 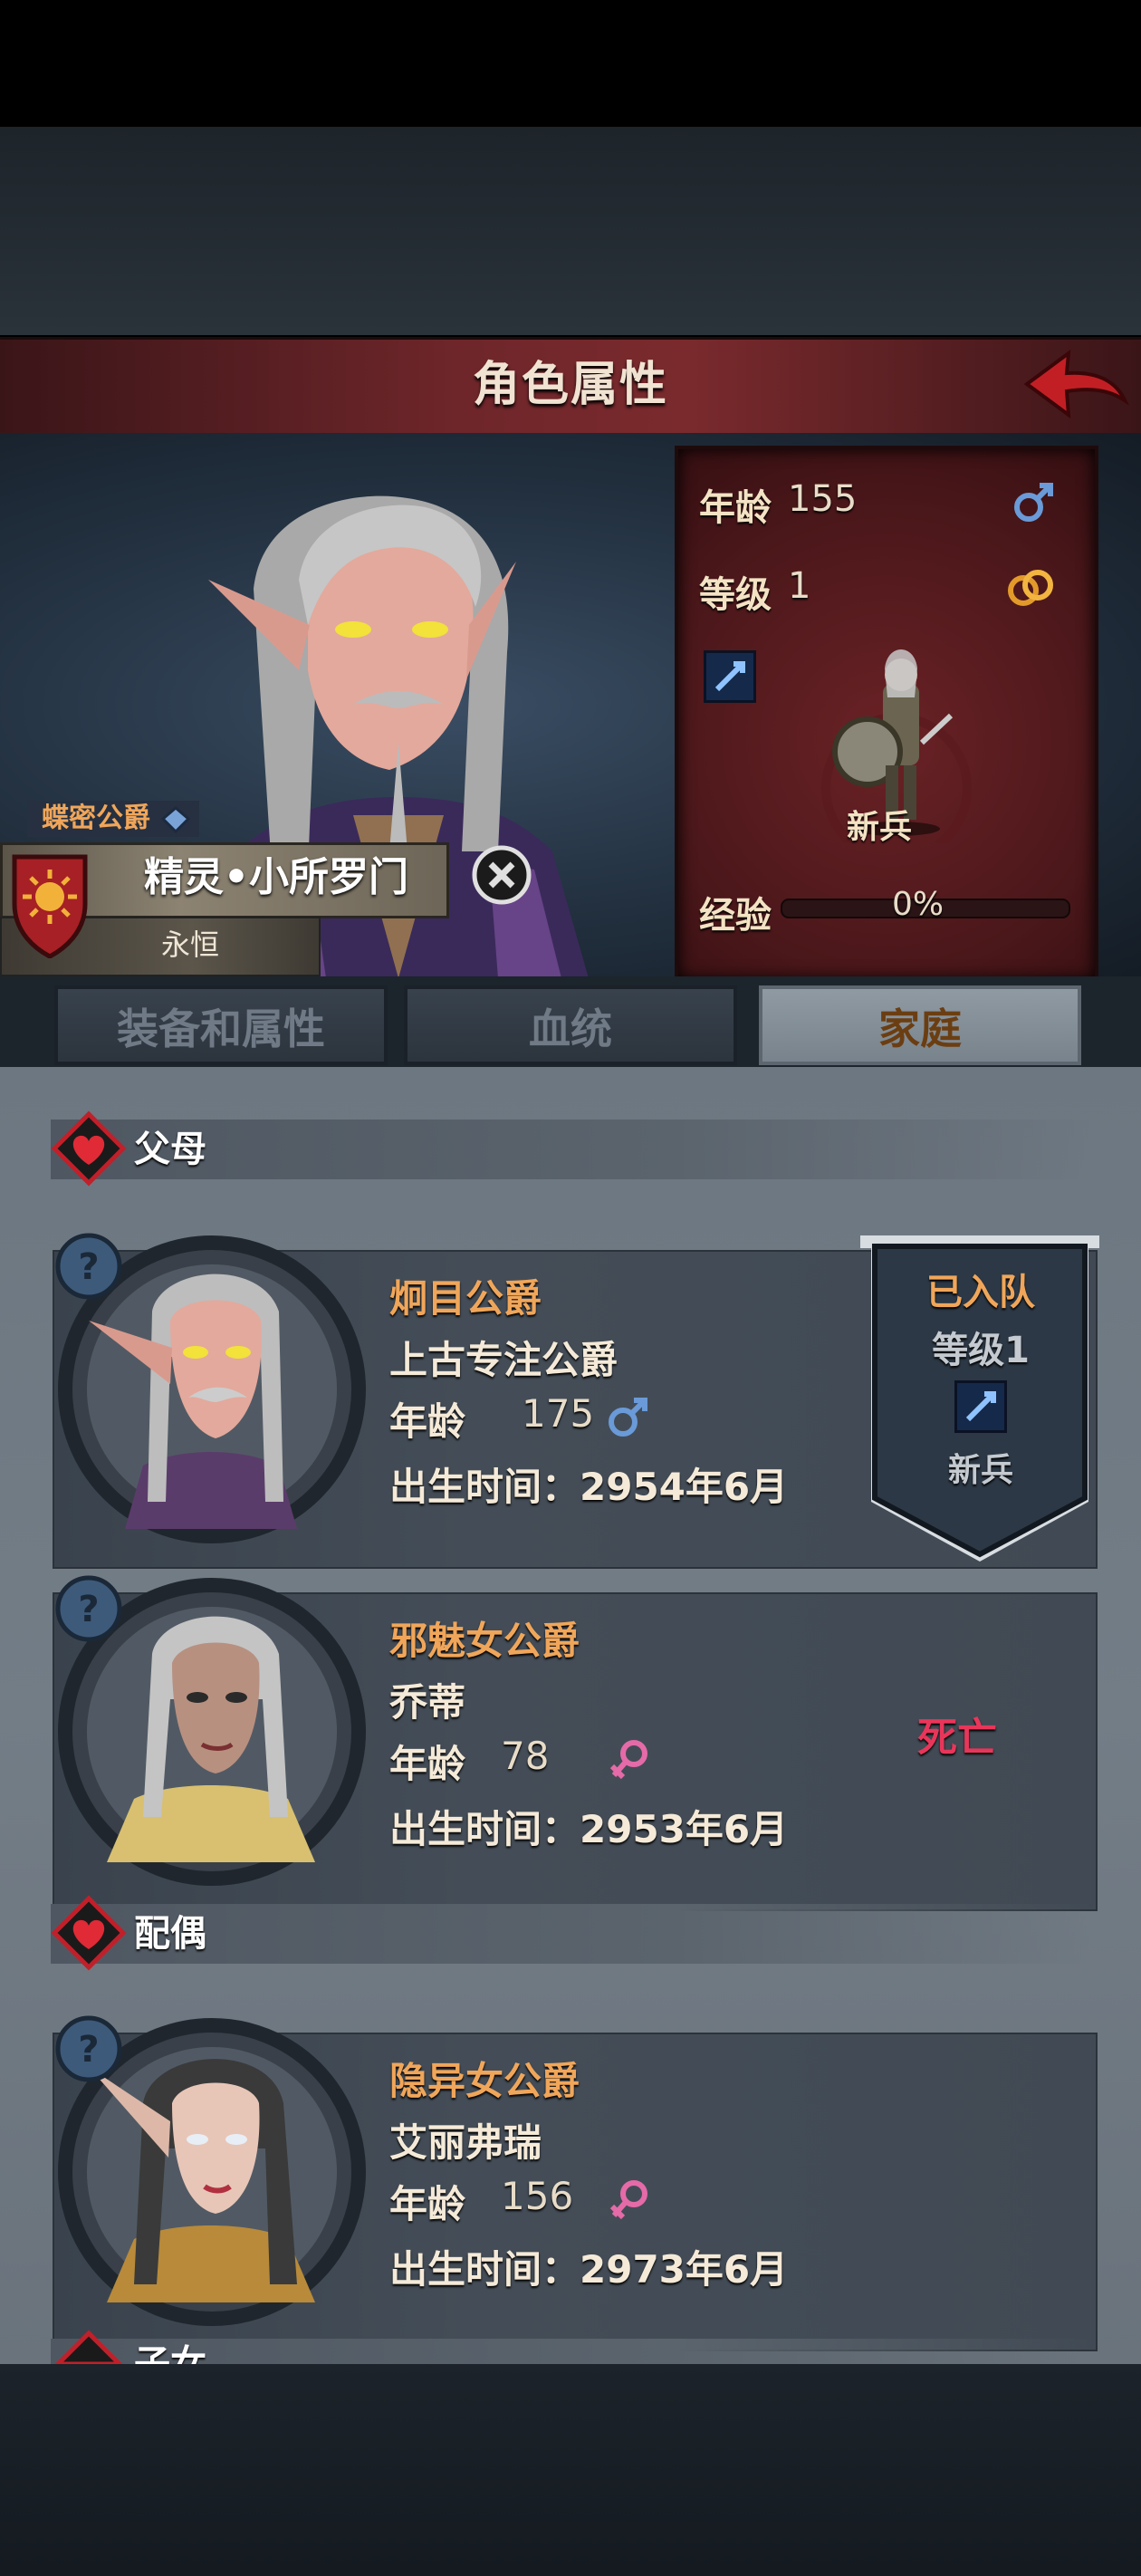 What do you see at coordinates (589, 2269) in the screenshot?
I see `member-birth: 出生时间：2973年6月` at bounding box center [589, 2269].